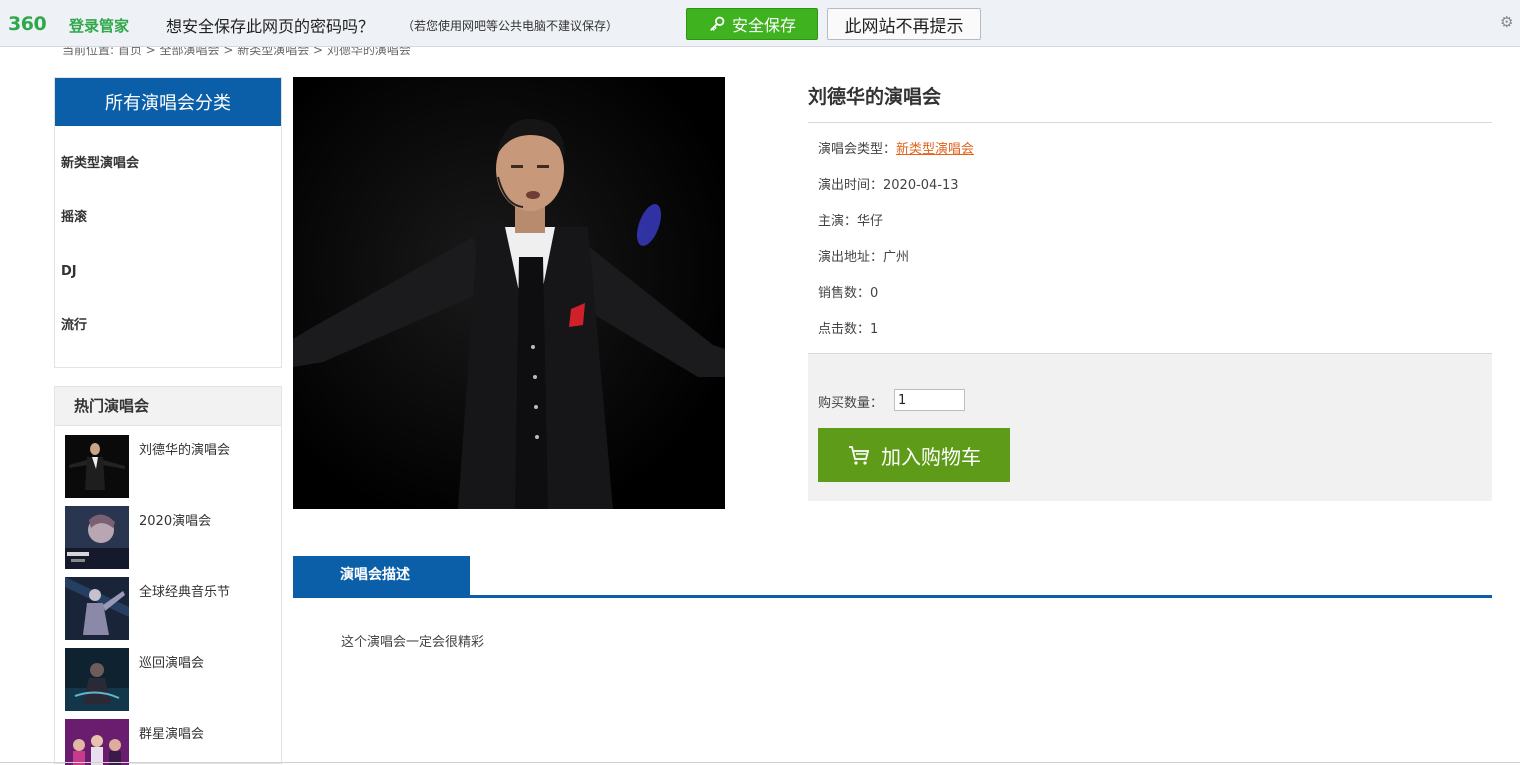 This screenshot has height=765, width=1520. What do you see at coordinates (413, 642) in the screenshot?
I see `concert-description: 这个演唱会一定会很精彩` at bounding box center [413, 642].